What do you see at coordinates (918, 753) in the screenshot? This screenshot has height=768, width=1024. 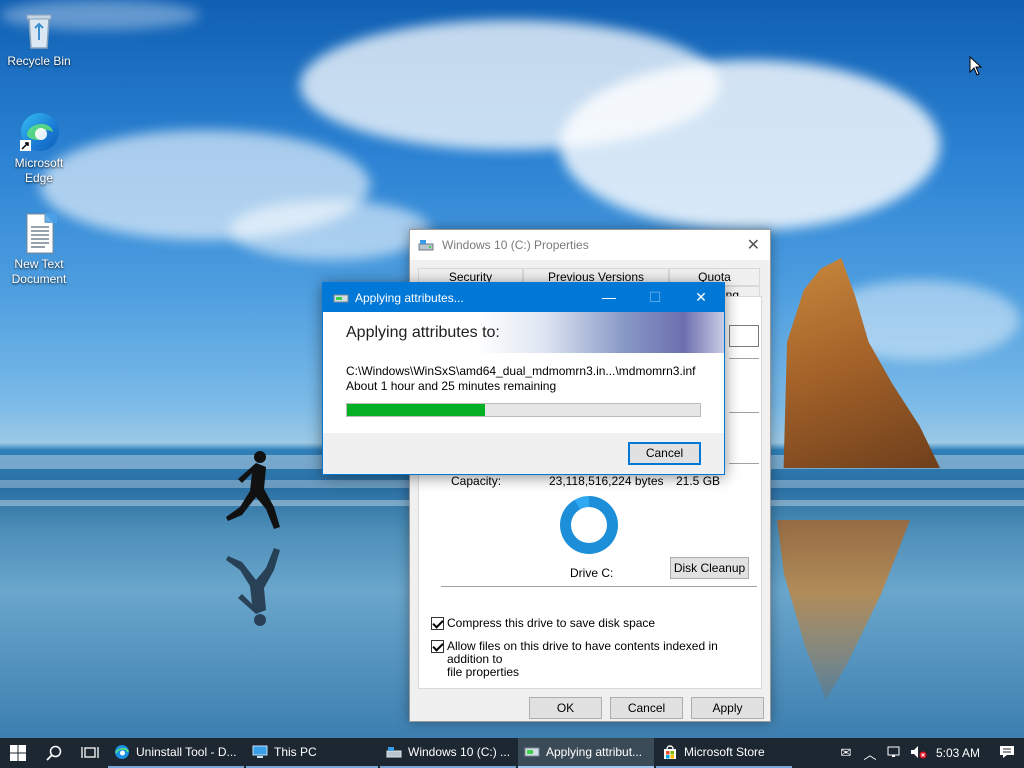 I see `volume-muted-icon` at bounding box center [918, 753].